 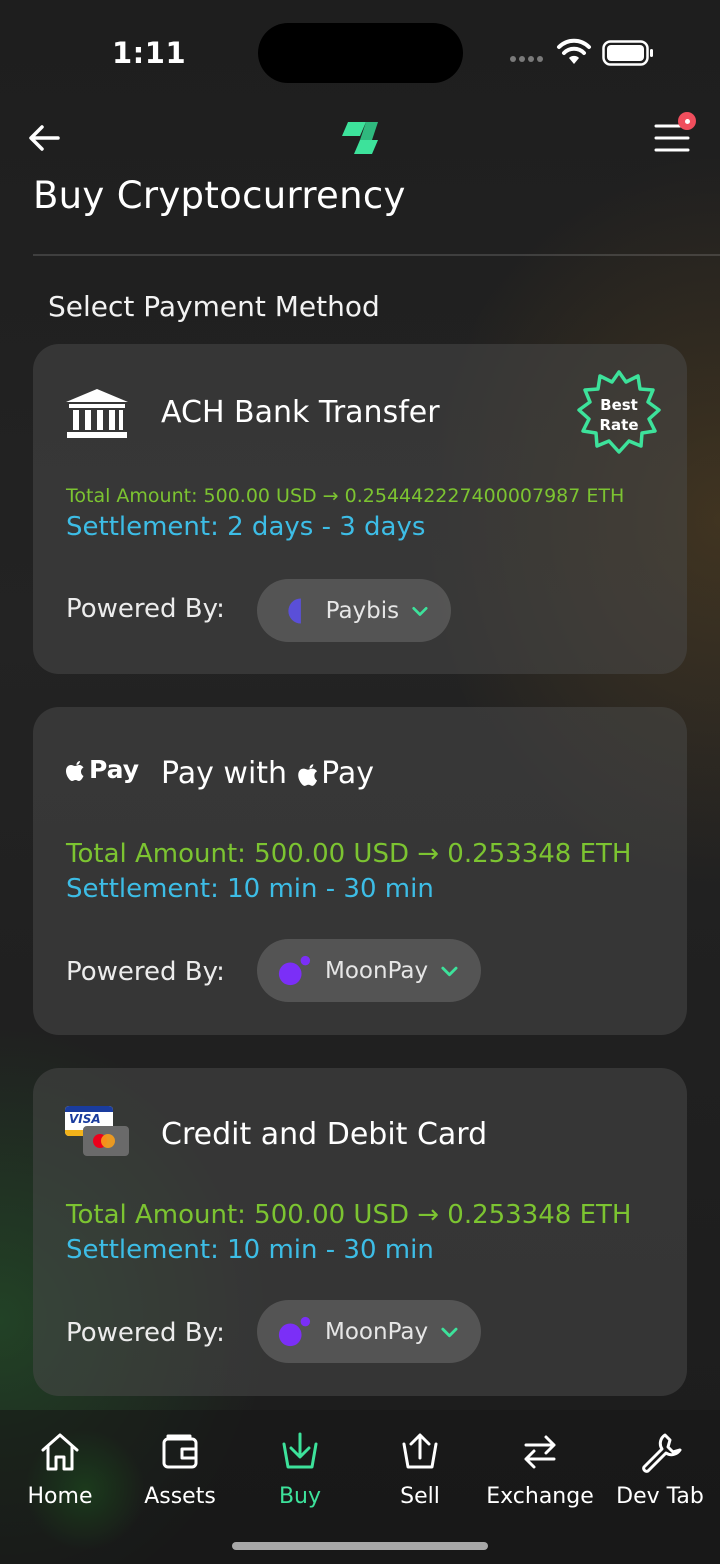 I want to click on tab-dev: Dev Tab, so click(x=660, y=1469).